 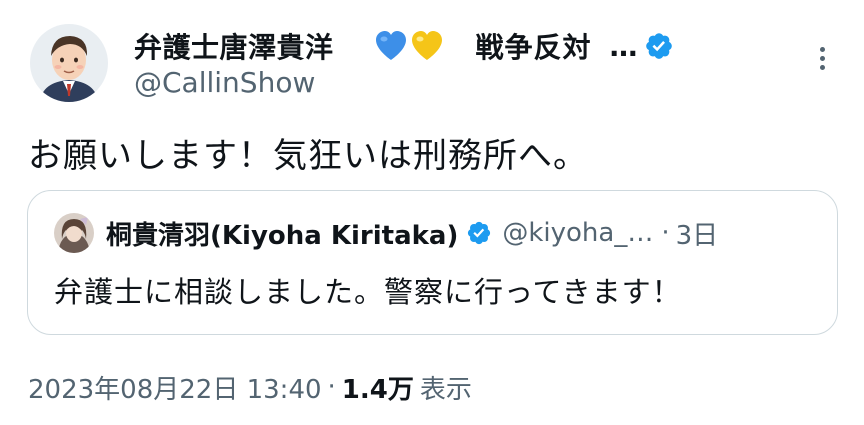 I want to click on blue-heart-icon, so click(x=390, y=45).